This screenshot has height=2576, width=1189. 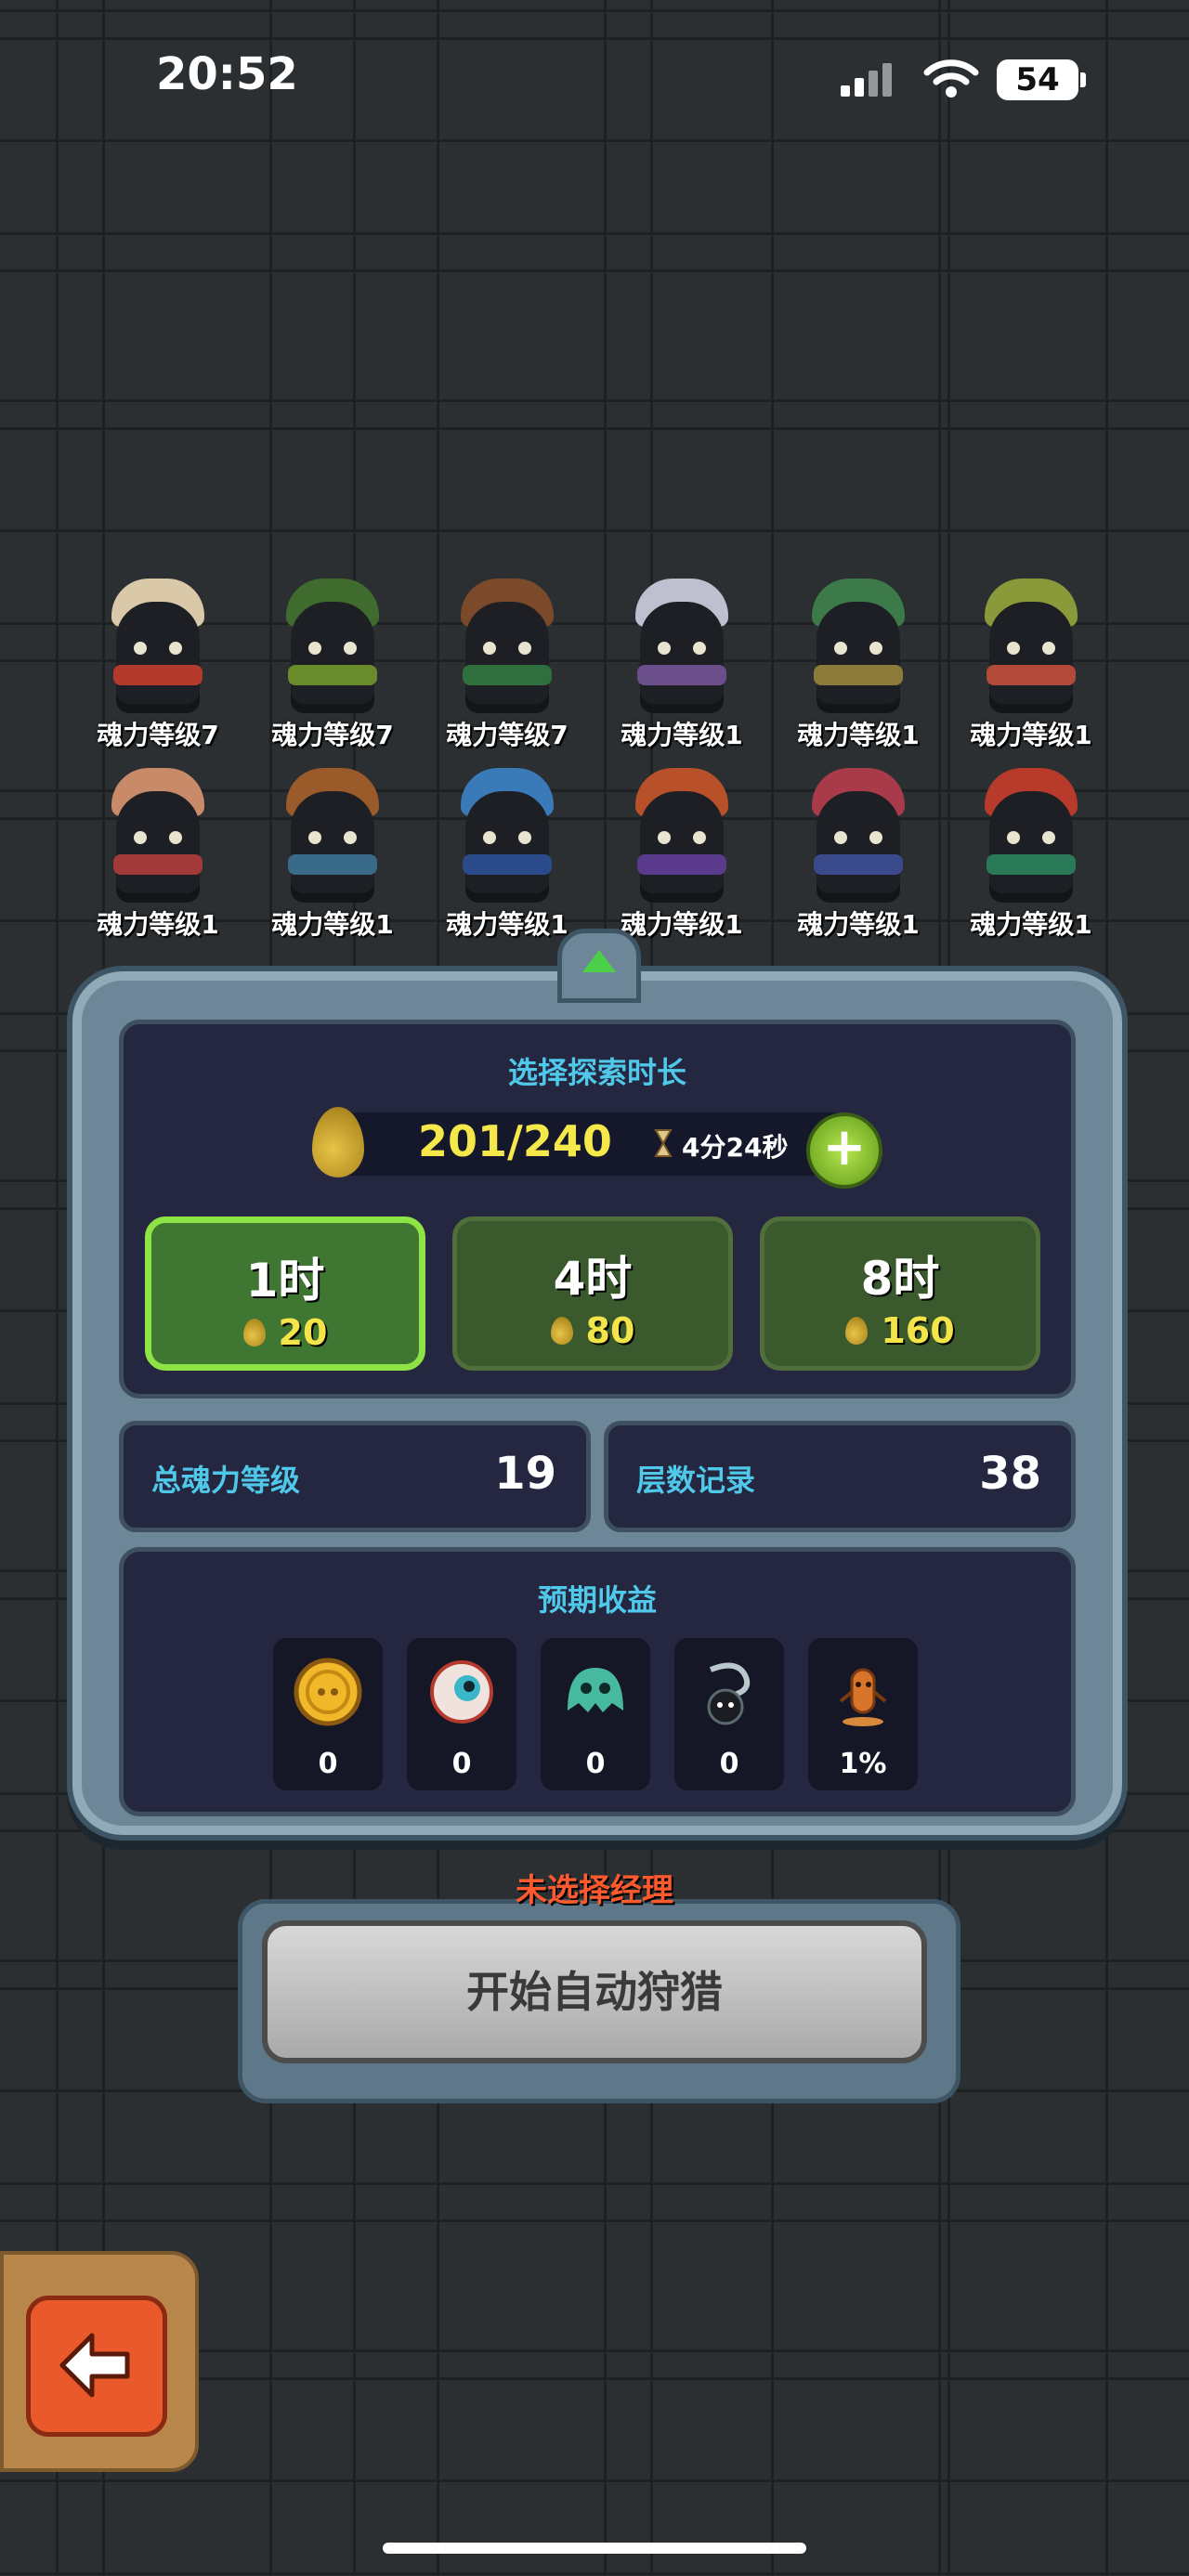 I want to click on duration-8h-button: 8时 160, so click(x=900, y=1293).